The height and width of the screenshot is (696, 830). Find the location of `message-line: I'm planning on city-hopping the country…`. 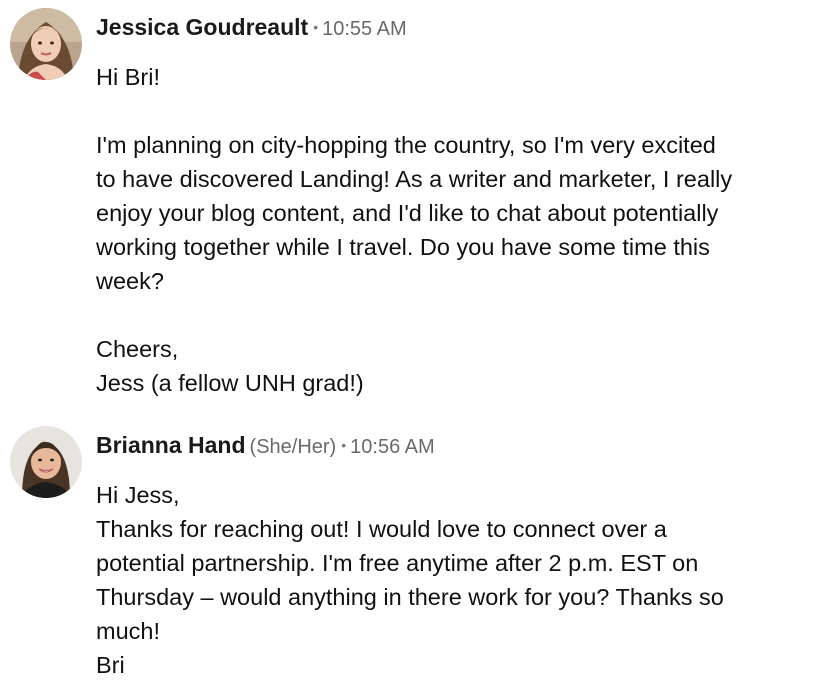

message-line: I'm planning on city-hopping the country… is located at coordinates (406, 145).